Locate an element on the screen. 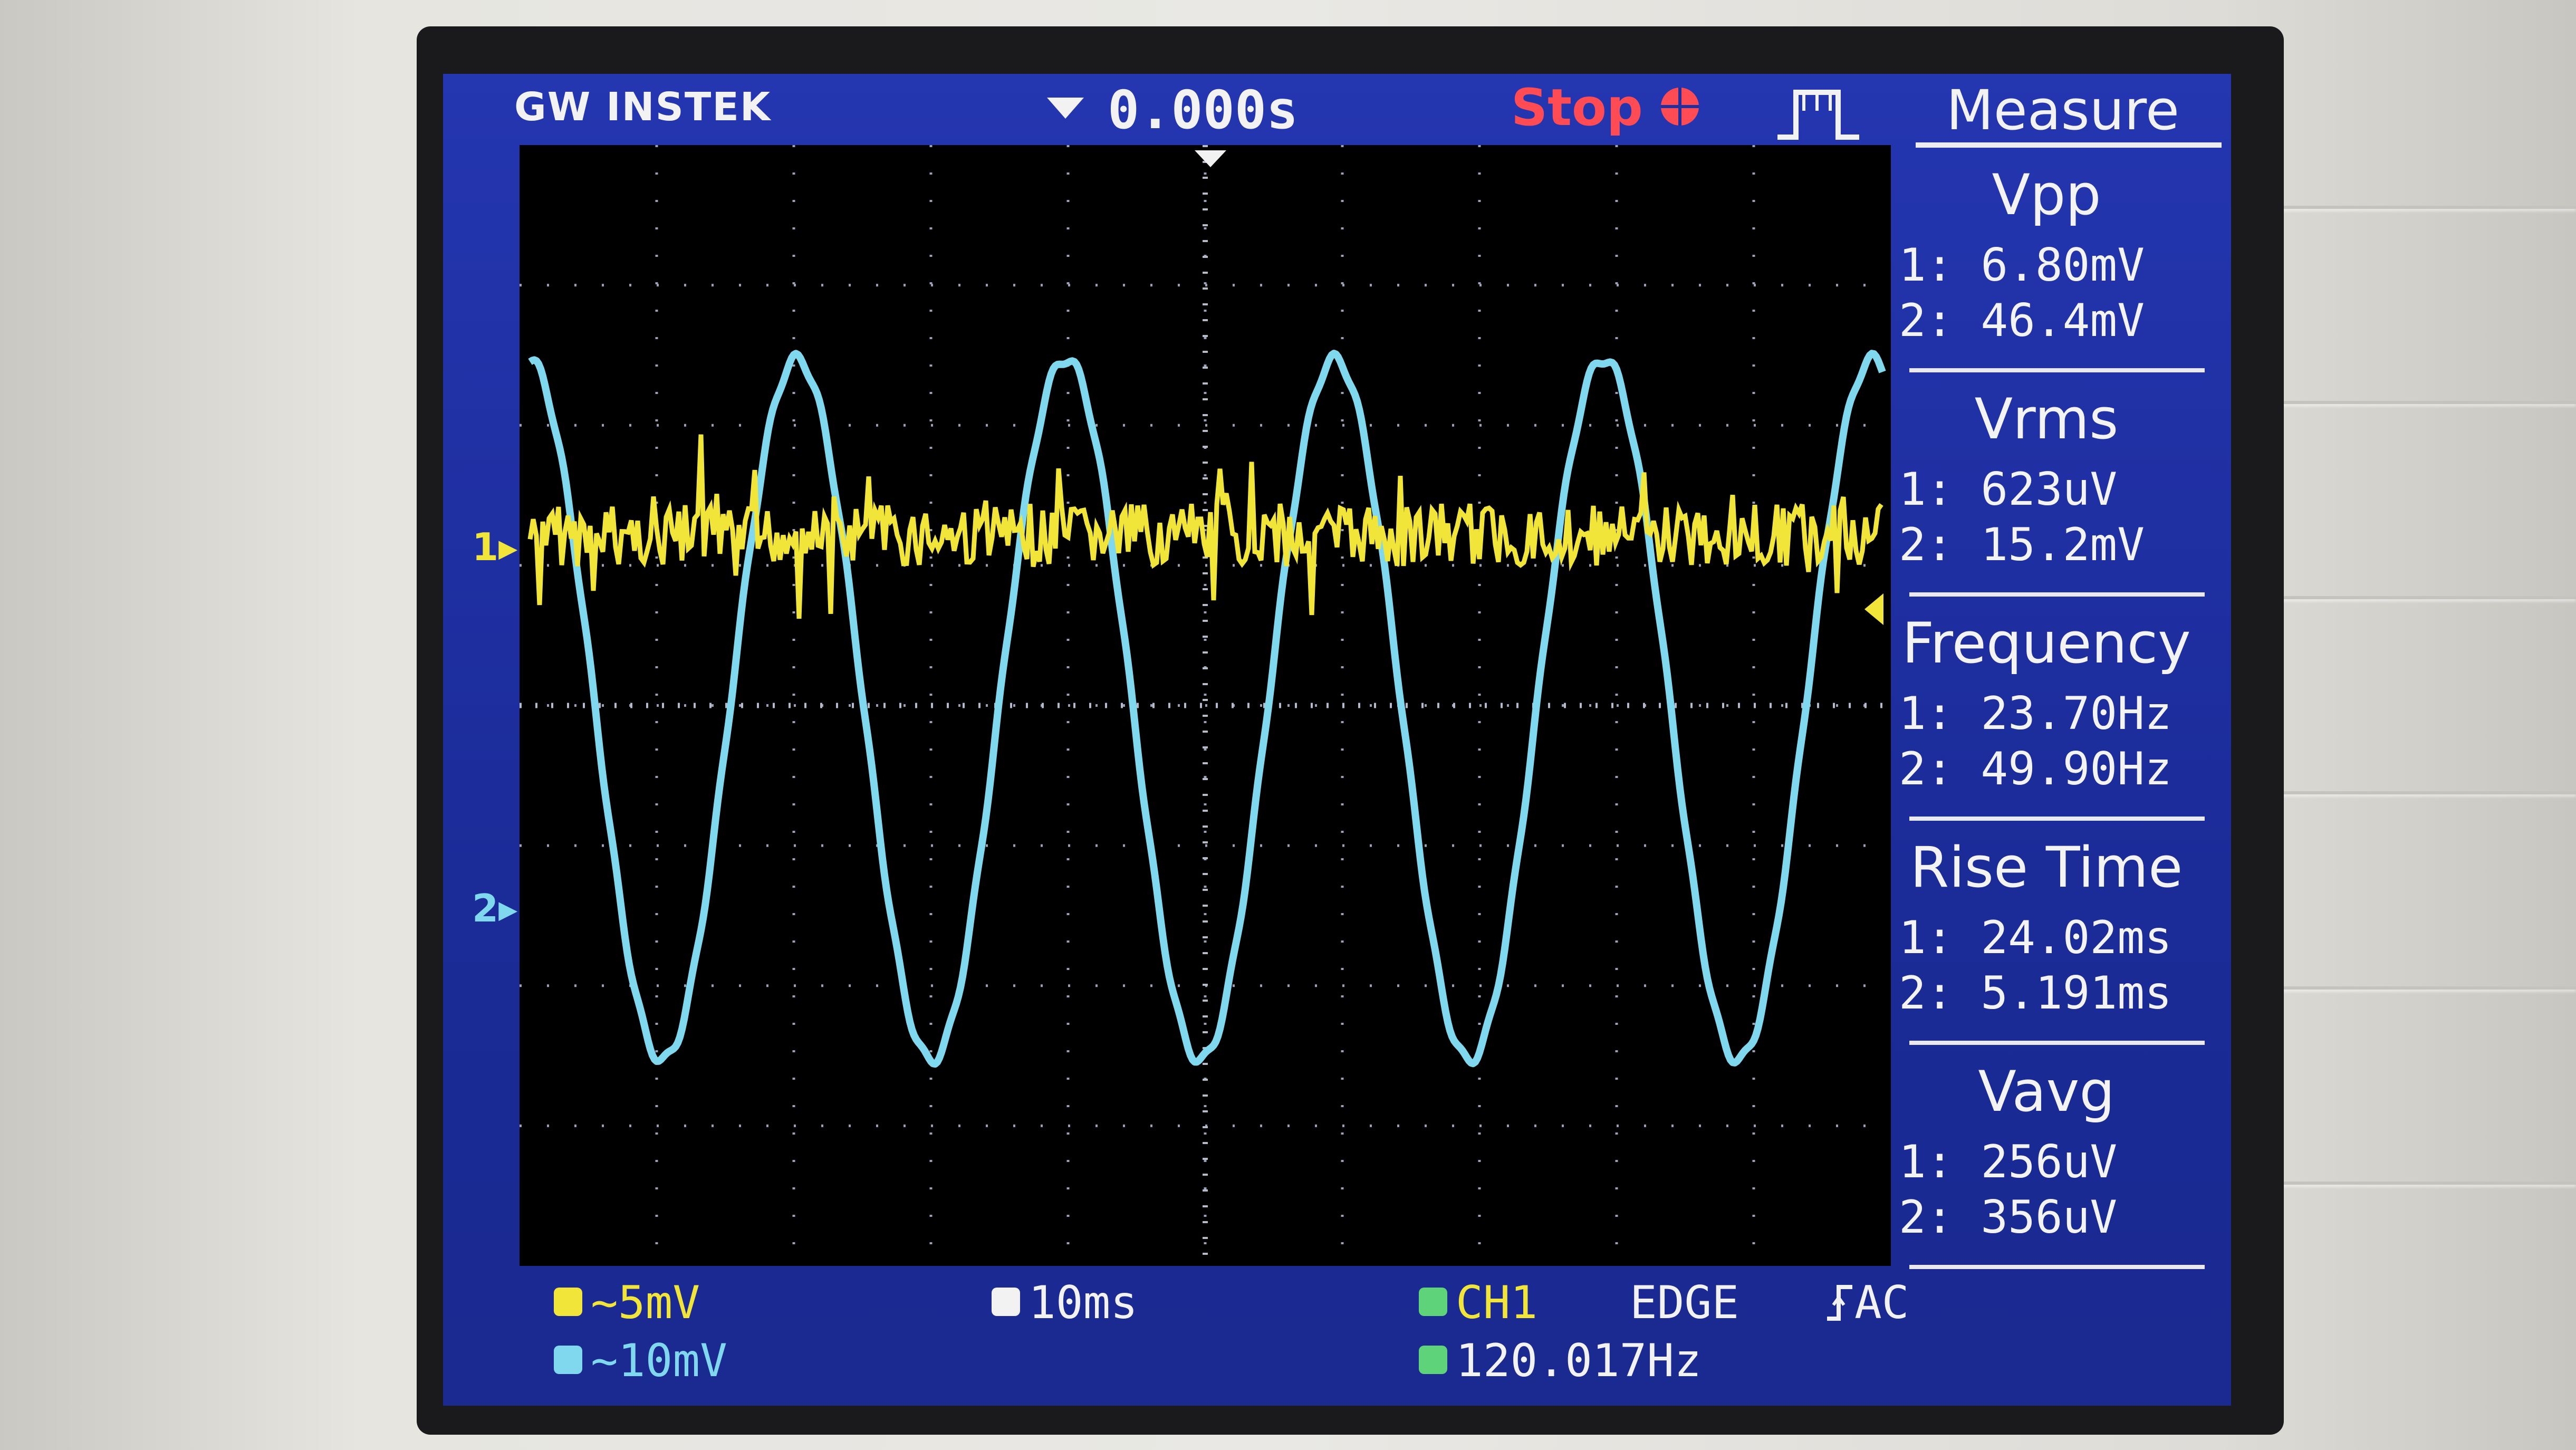 This screenshot has height=1450, width=2576. frequency-counter-badge-icon is located at coordinates (1433, 1359).